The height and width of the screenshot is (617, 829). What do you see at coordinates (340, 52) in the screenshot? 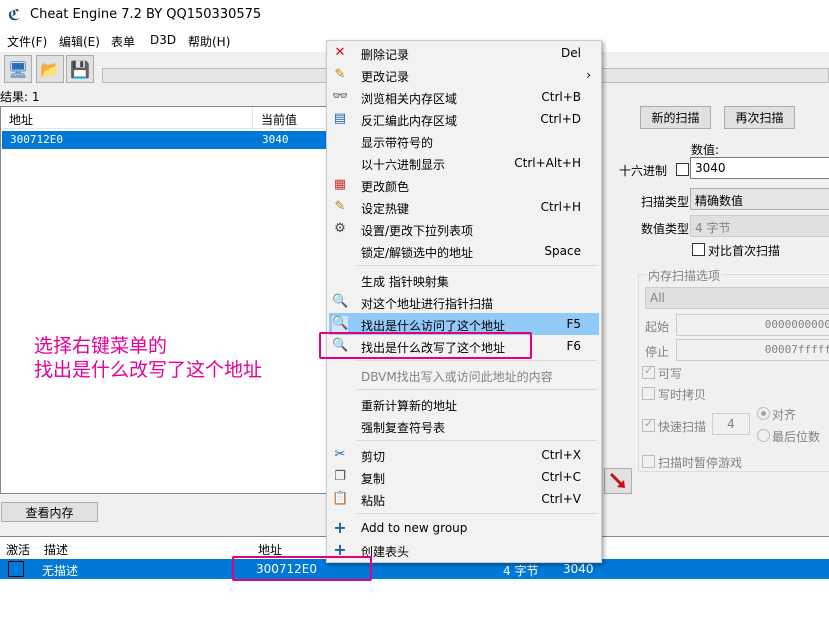
I see `delete-icon: ✕` at bounding box center [340, 52].